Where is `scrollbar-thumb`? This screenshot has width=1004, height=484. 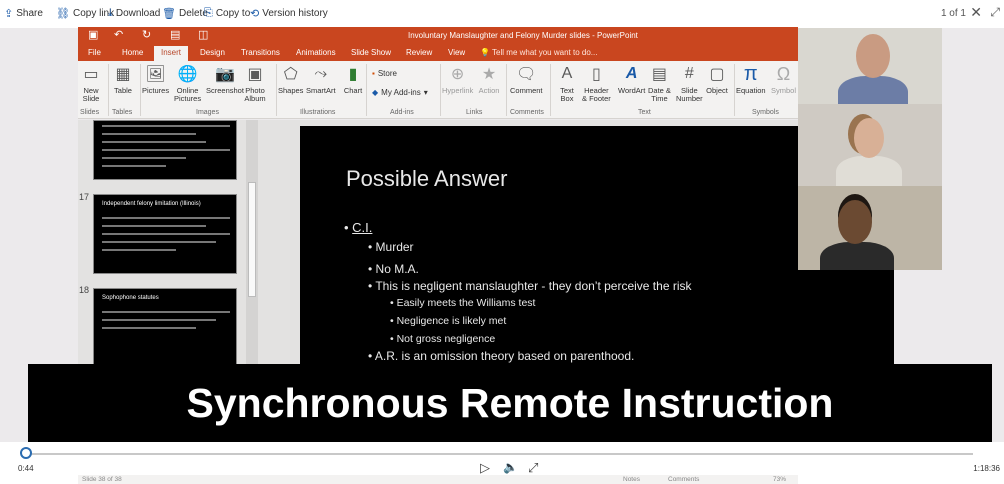 scrollbar-thumb is located at coordinates (252, 239).